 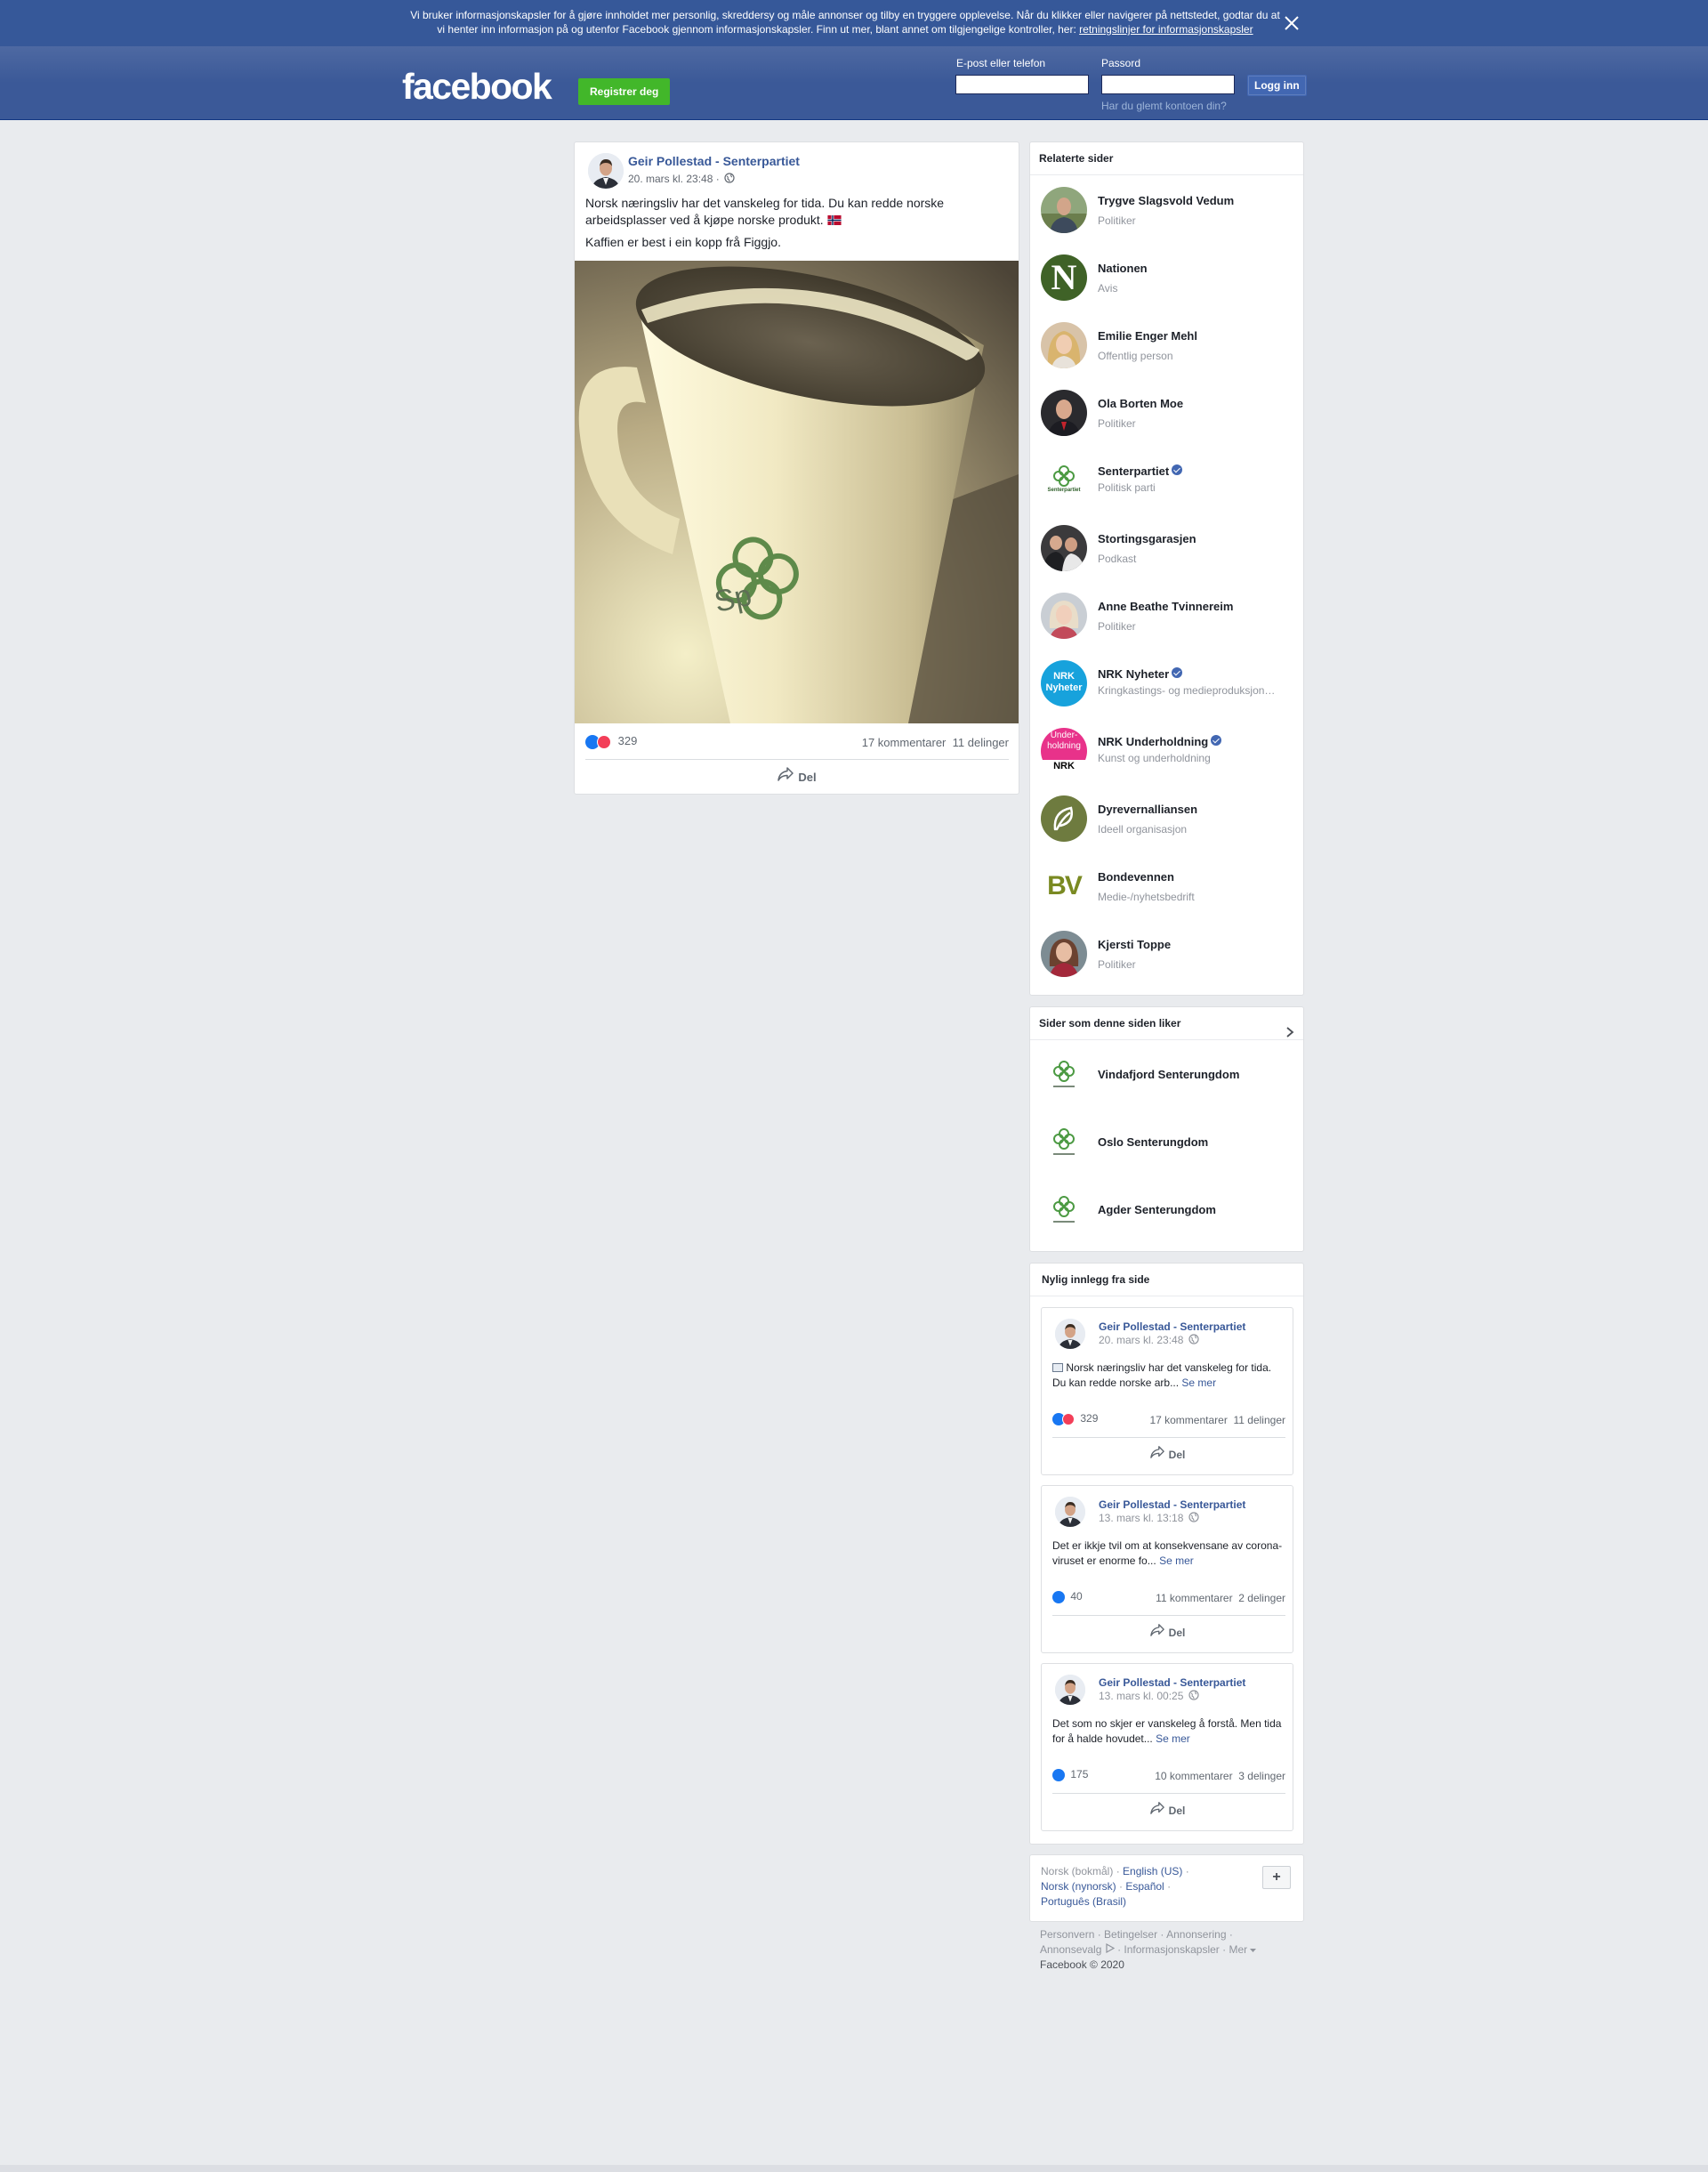 What do you see at coordinates (1110, 1949) in the screenshot?
I see `ad-choices-icon` at bounding box center [1110, 1949].